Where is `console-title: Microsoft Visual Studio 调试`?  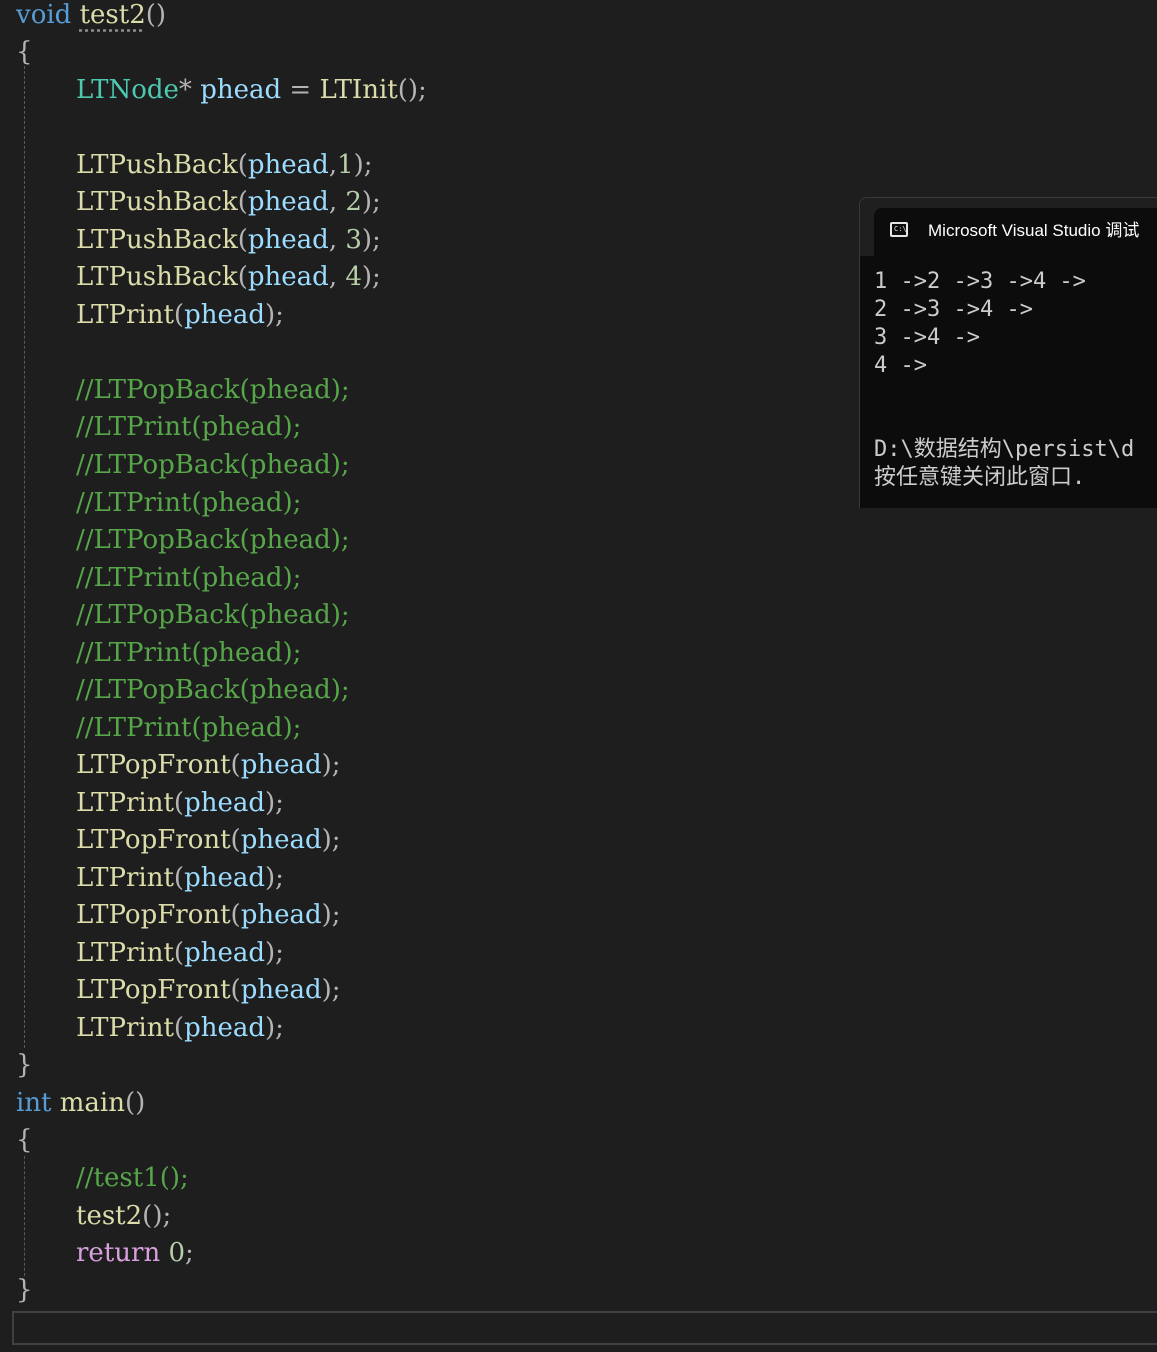 console-title: Microsoft Visual Studio 调试 is located at coordinates (1034, 230).